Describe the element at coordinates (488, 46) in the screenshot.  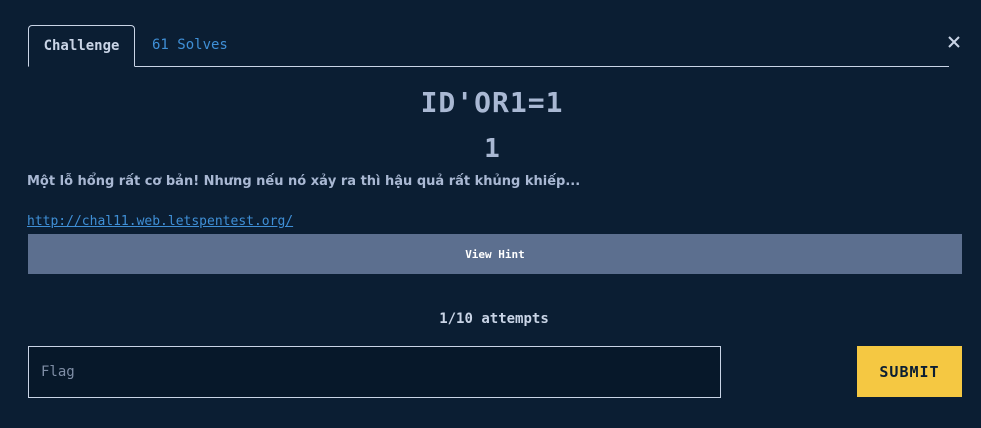
I see `tab-bar: Challenge 61 Solves` at that location.